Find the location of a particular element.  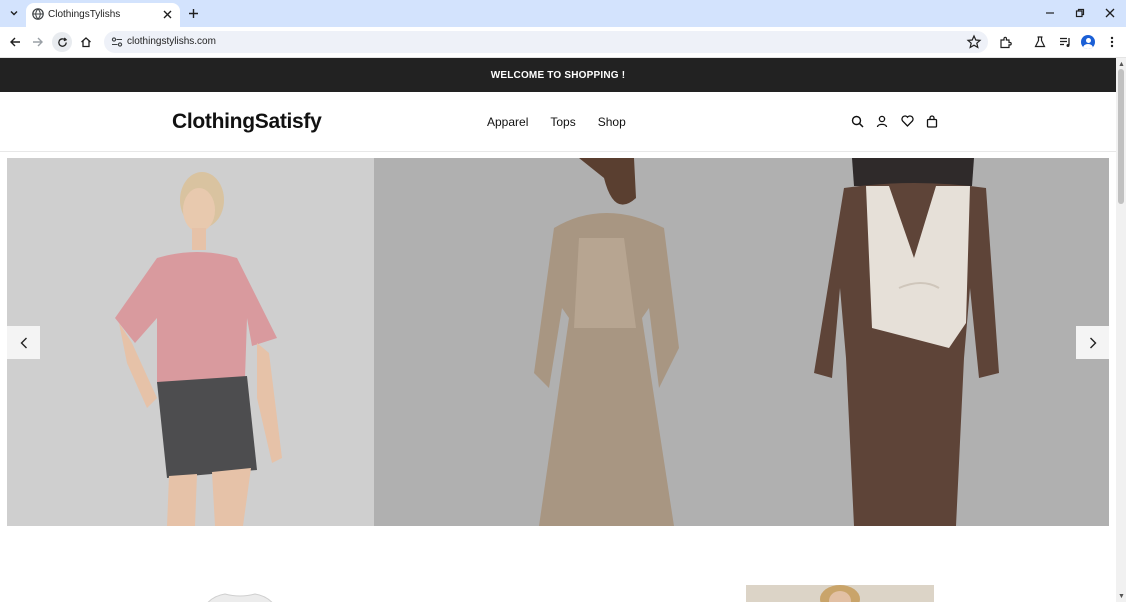

profile-avatar-icon is located at coordinates (1088, 42).